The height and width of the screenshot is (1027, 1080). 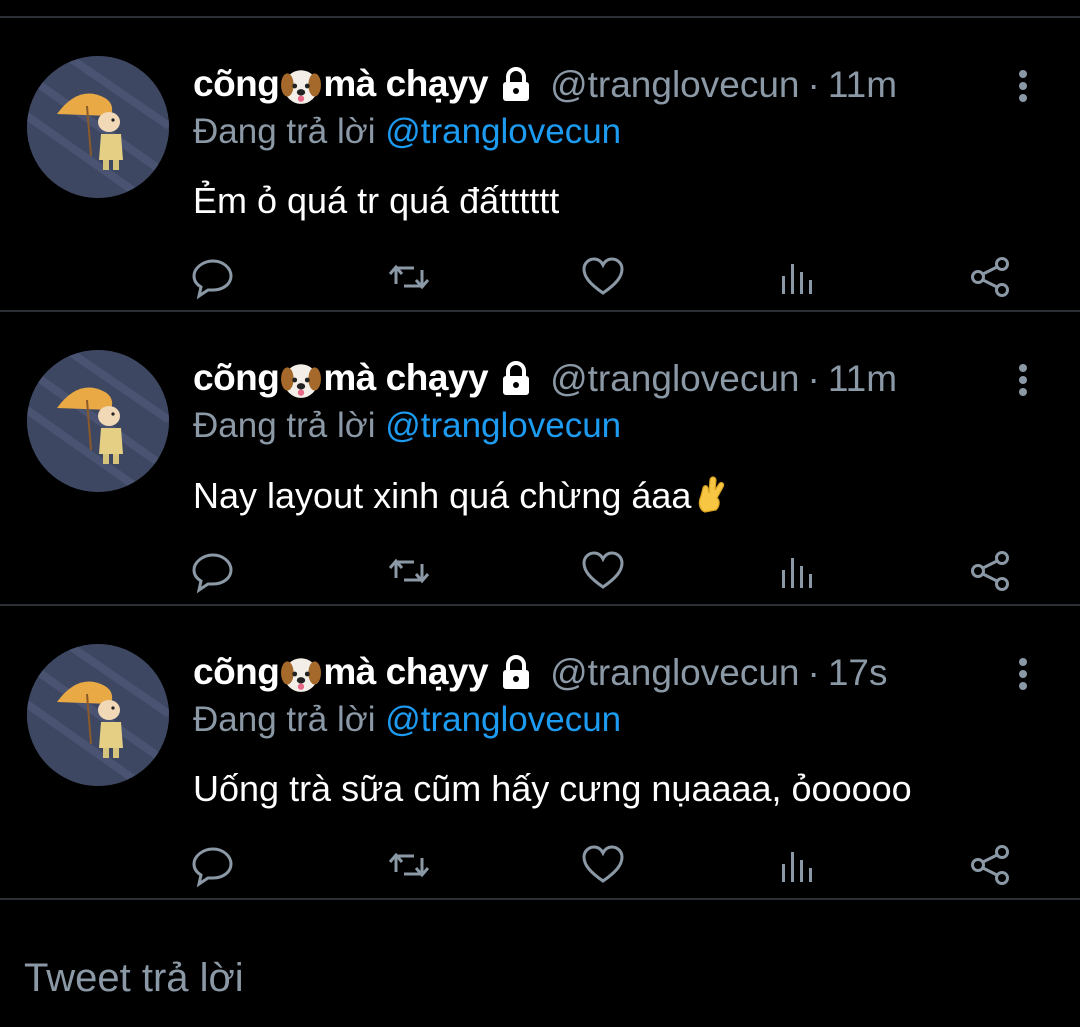 I want to click on tweet-text: Uống trà sữa cũm hấy cưng nụaaaa, ỏooooo, so click(x=552, y=788).